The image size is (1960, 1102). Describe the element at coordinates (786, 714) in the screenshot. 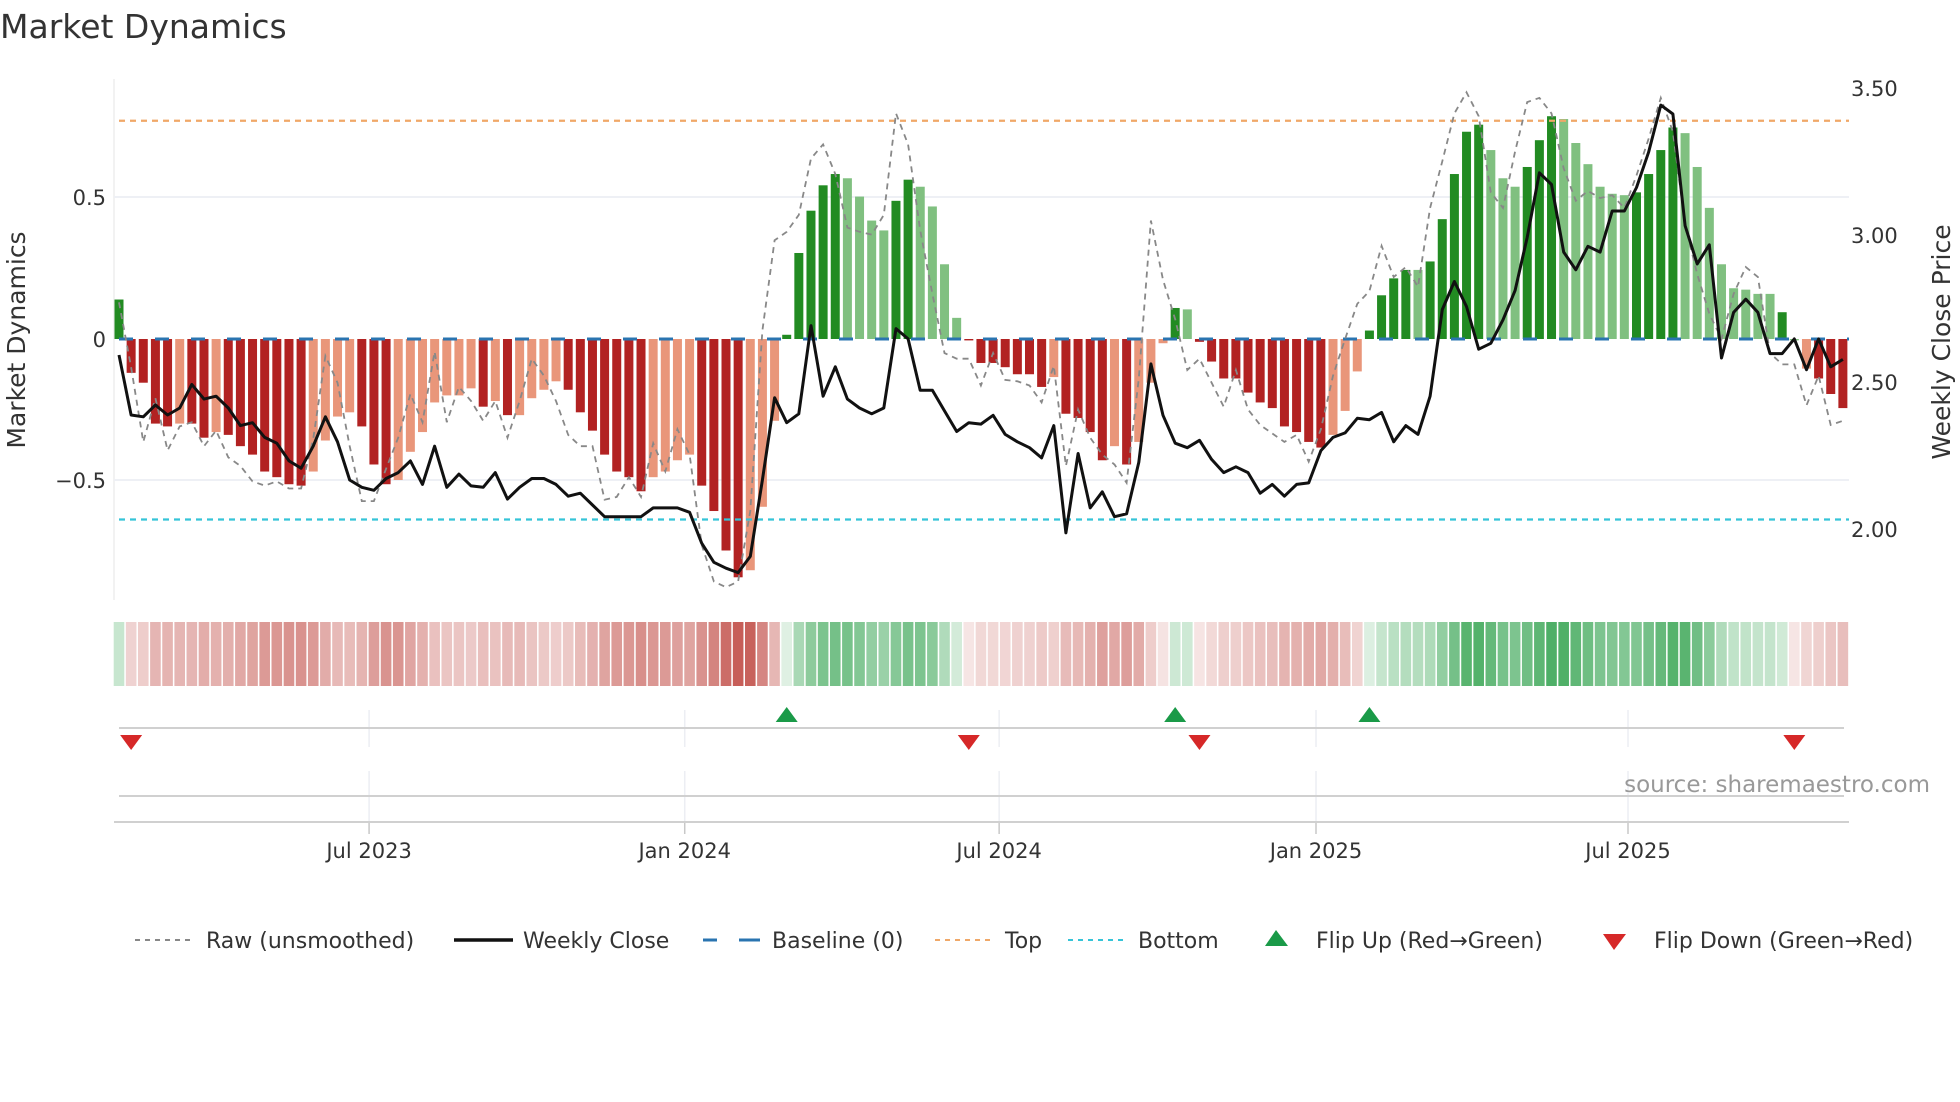

I see `flip-up-marker-icon` at that location.